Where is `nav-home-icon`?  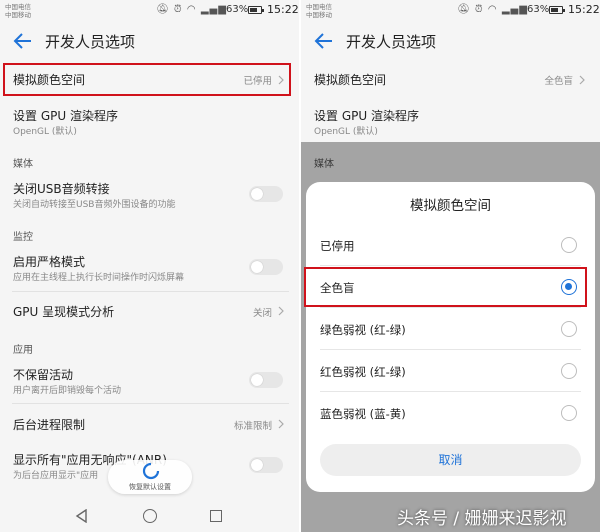 nav-home-icon is located at coordinates (150, 516).